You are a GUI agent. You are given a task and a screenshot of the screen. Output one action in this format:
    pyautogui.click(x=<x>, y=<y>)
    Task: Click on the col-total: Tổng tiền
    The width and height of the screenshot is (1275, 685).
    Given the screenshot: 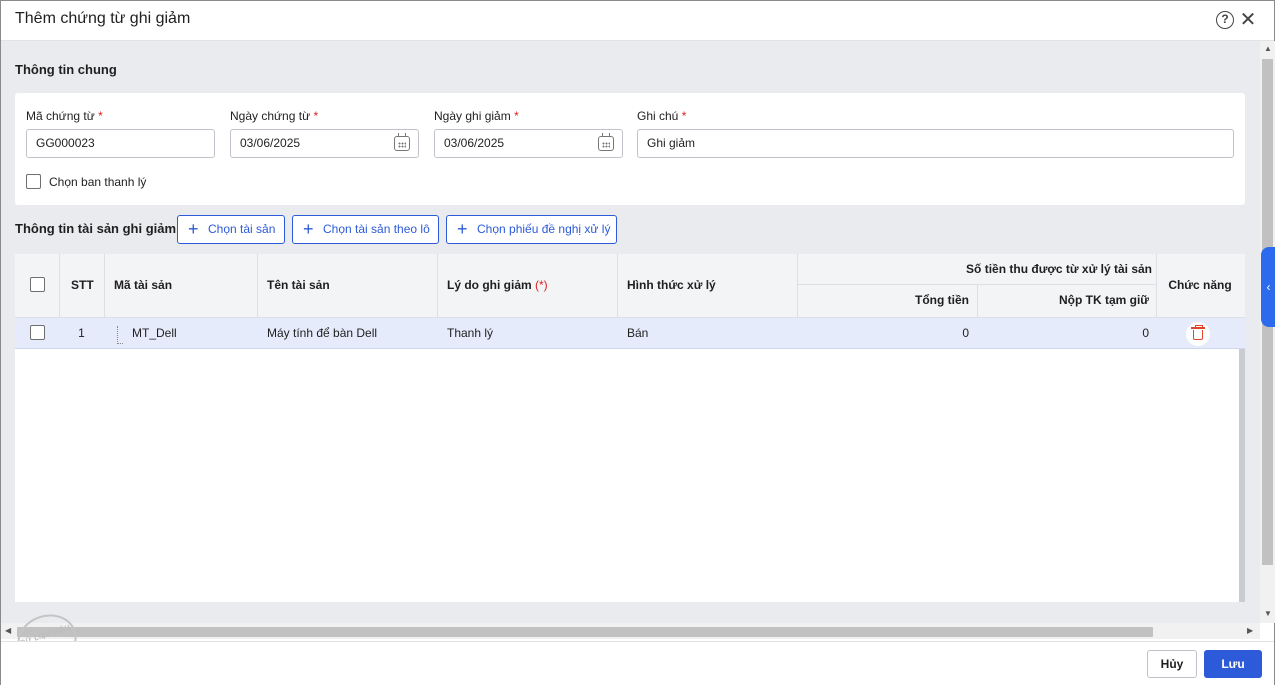 What is the action you would take?
    pyautogui.click(x=883, y=300)
    